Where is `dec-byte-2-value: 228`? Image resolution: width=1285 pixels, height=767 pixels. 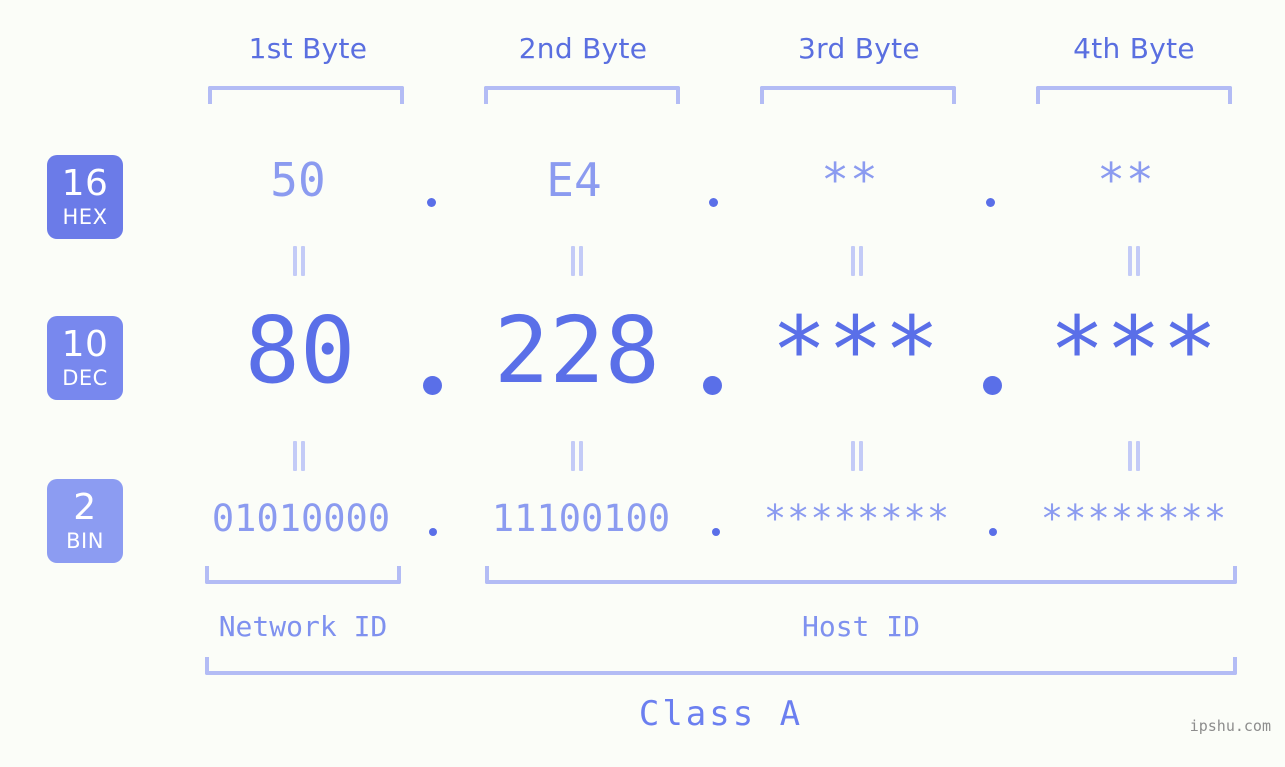
dec-byte-2-value: 228 is located at coordinates (577, 350).